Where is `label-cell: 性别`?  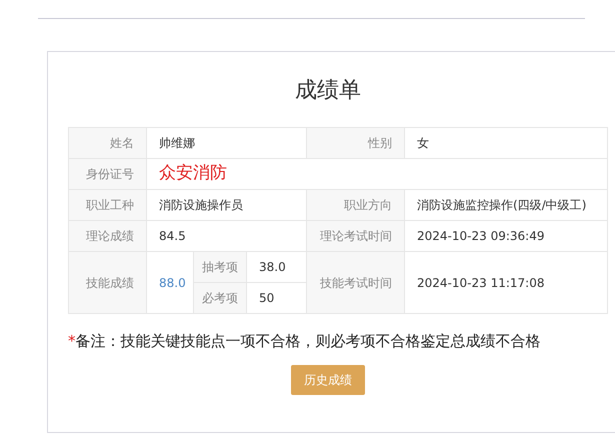
label-cell: 性别 is located at coordinates (355, 143).